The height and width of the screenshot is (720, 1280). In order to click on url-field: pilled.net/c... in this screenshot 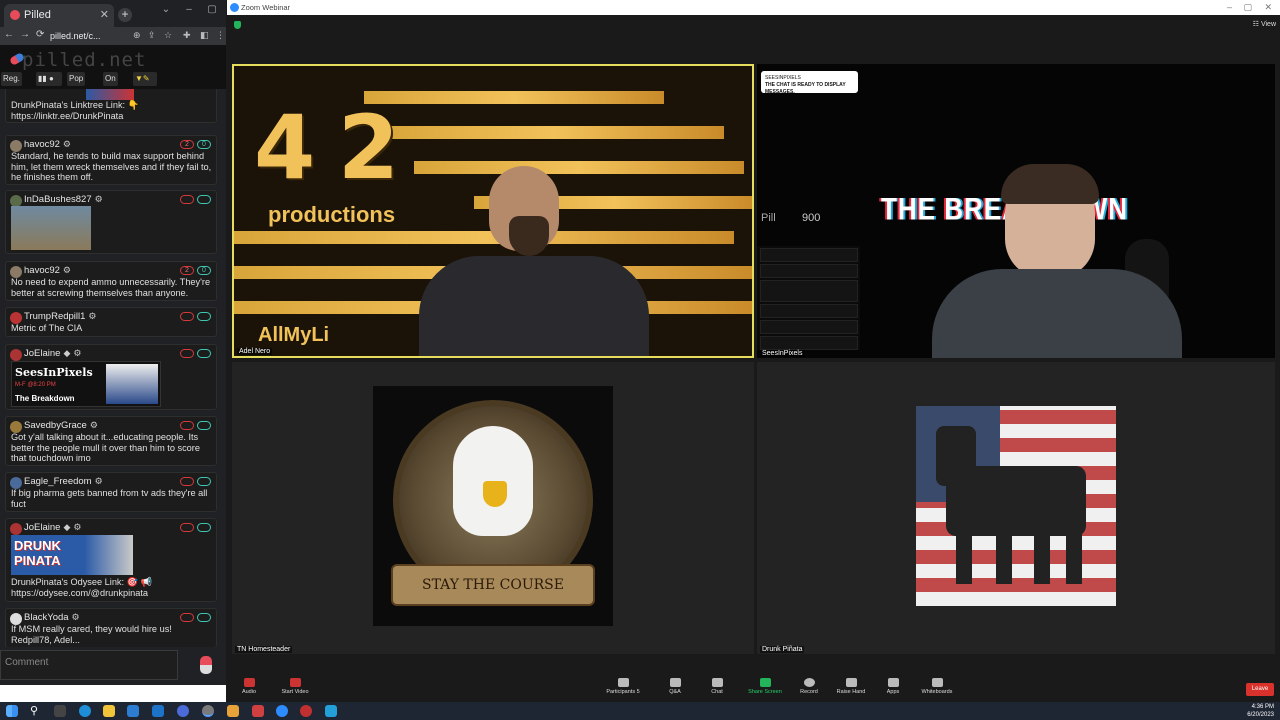, I will do `click(89, 36)`.